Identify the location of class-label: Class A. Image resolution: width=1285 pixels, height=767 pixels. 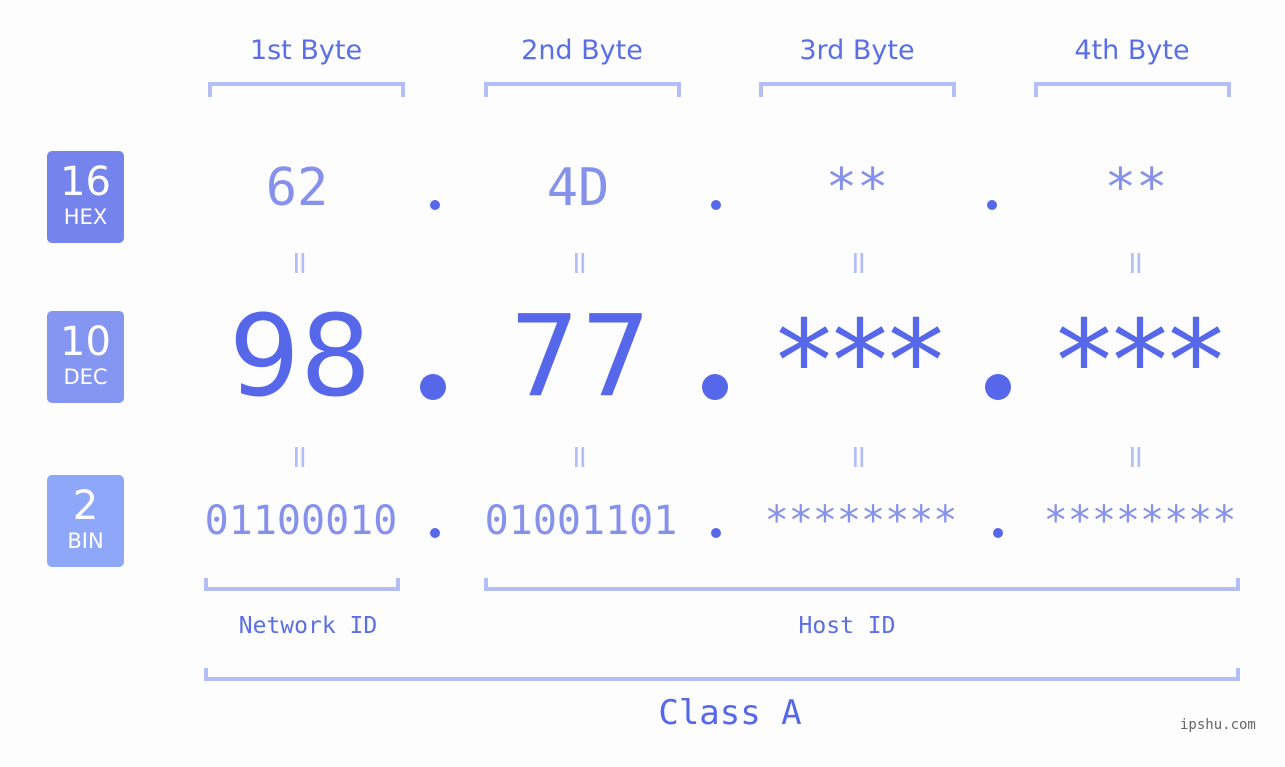
(730, 713).